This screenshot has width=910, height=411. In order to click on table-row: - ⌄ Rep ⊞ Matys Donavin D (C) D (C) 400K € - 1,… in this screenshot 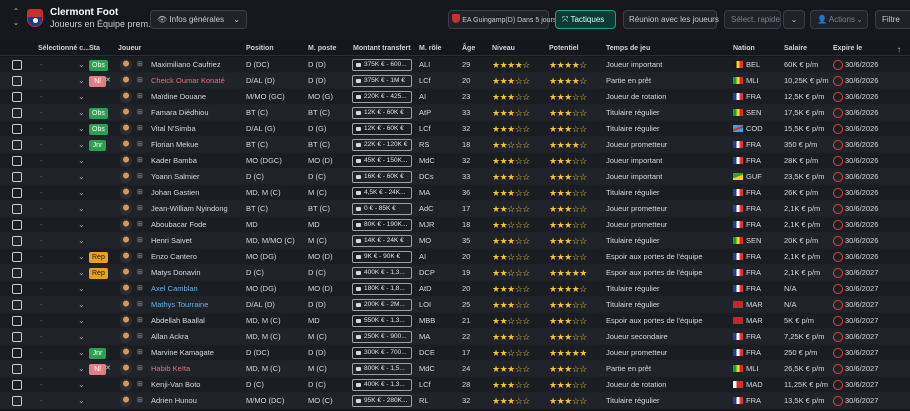, I will do `click(455, 273)`.